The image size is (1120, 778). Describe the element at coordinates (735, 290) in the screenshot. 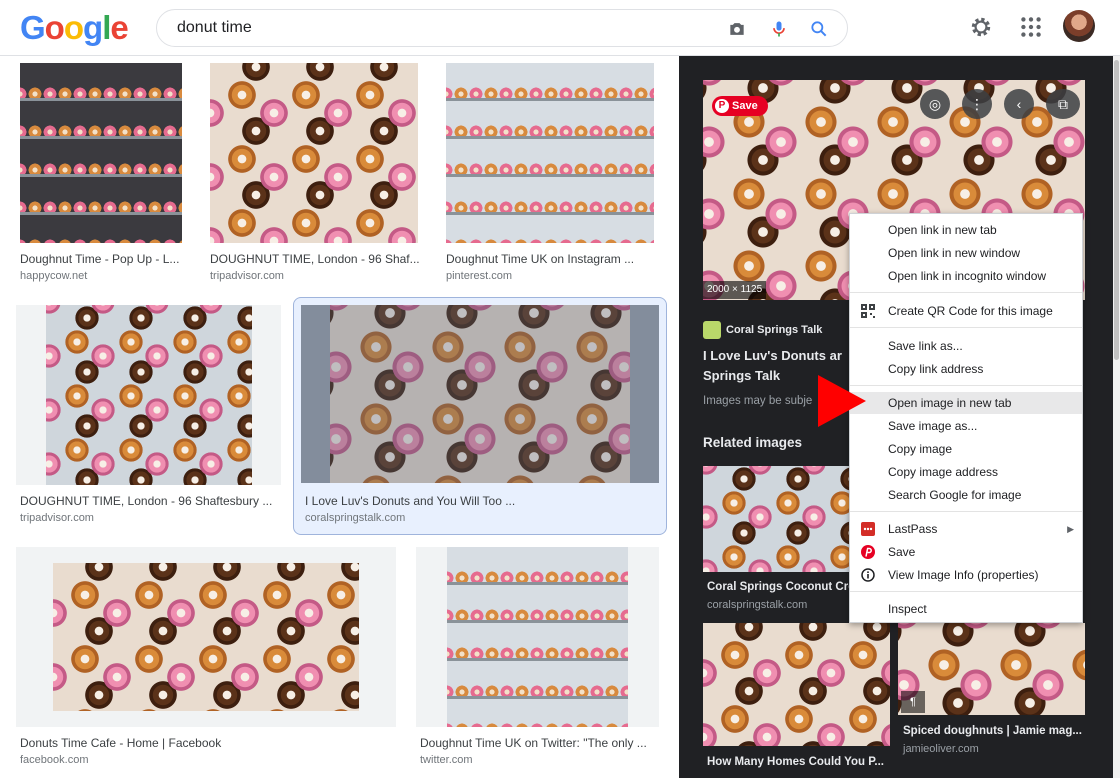

I see `image-dimensions: 2000 × 1125` at that location.